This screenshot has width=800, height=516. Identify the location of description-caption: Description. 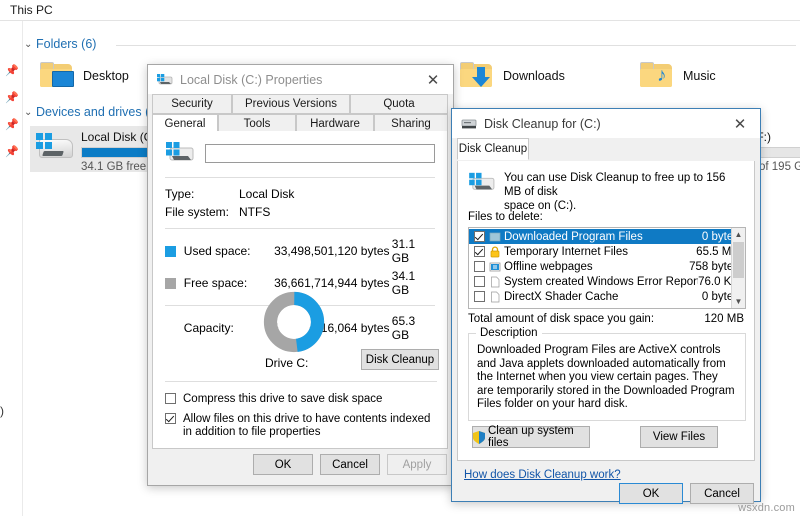
(509, 333).